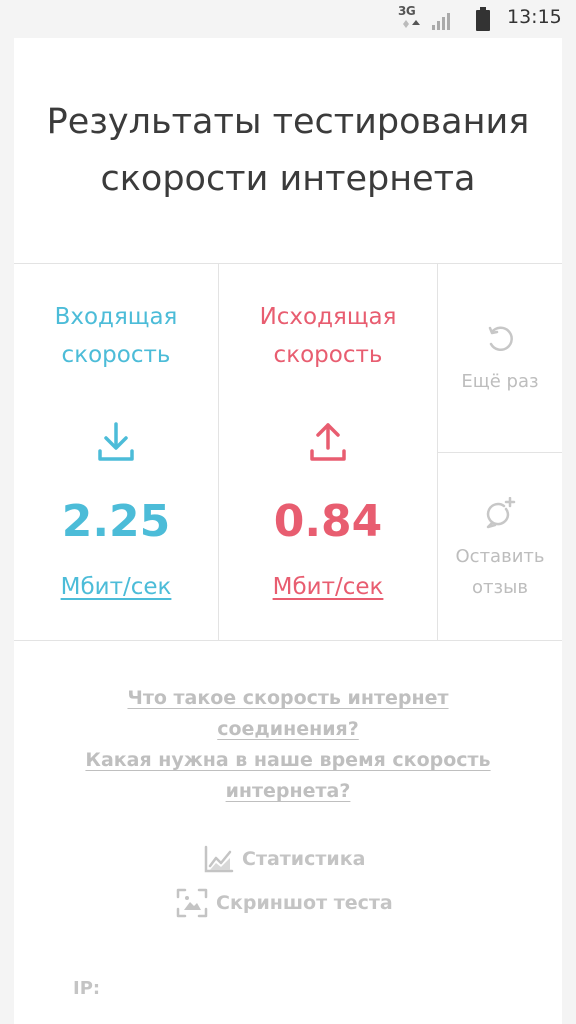  I want to click on download-icon, so click(116, 441).